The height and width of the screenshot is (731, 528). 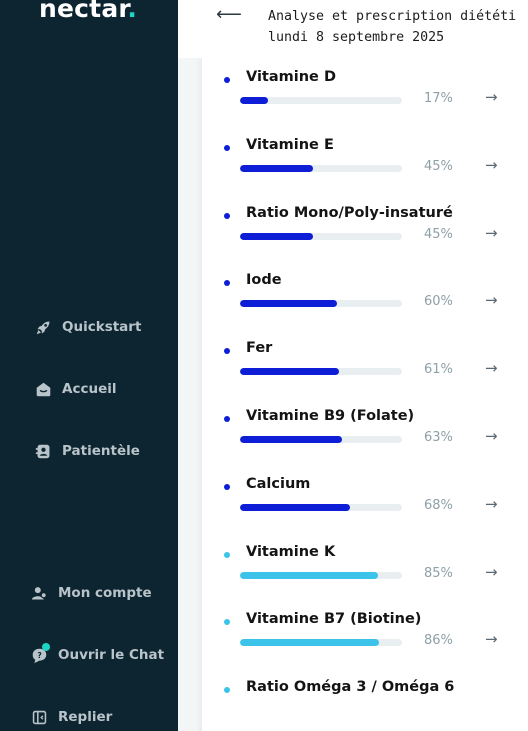 I want to click on collapse-icon, so click(x=39, y=717).